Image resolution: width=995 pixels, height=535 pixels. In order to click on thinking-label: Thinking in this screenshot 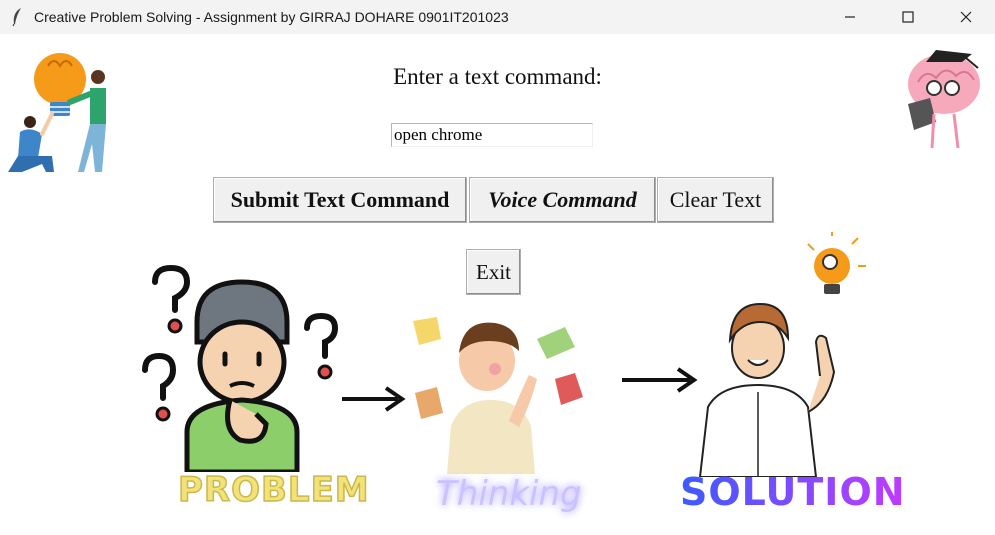, I will do `click(509, 494)`.